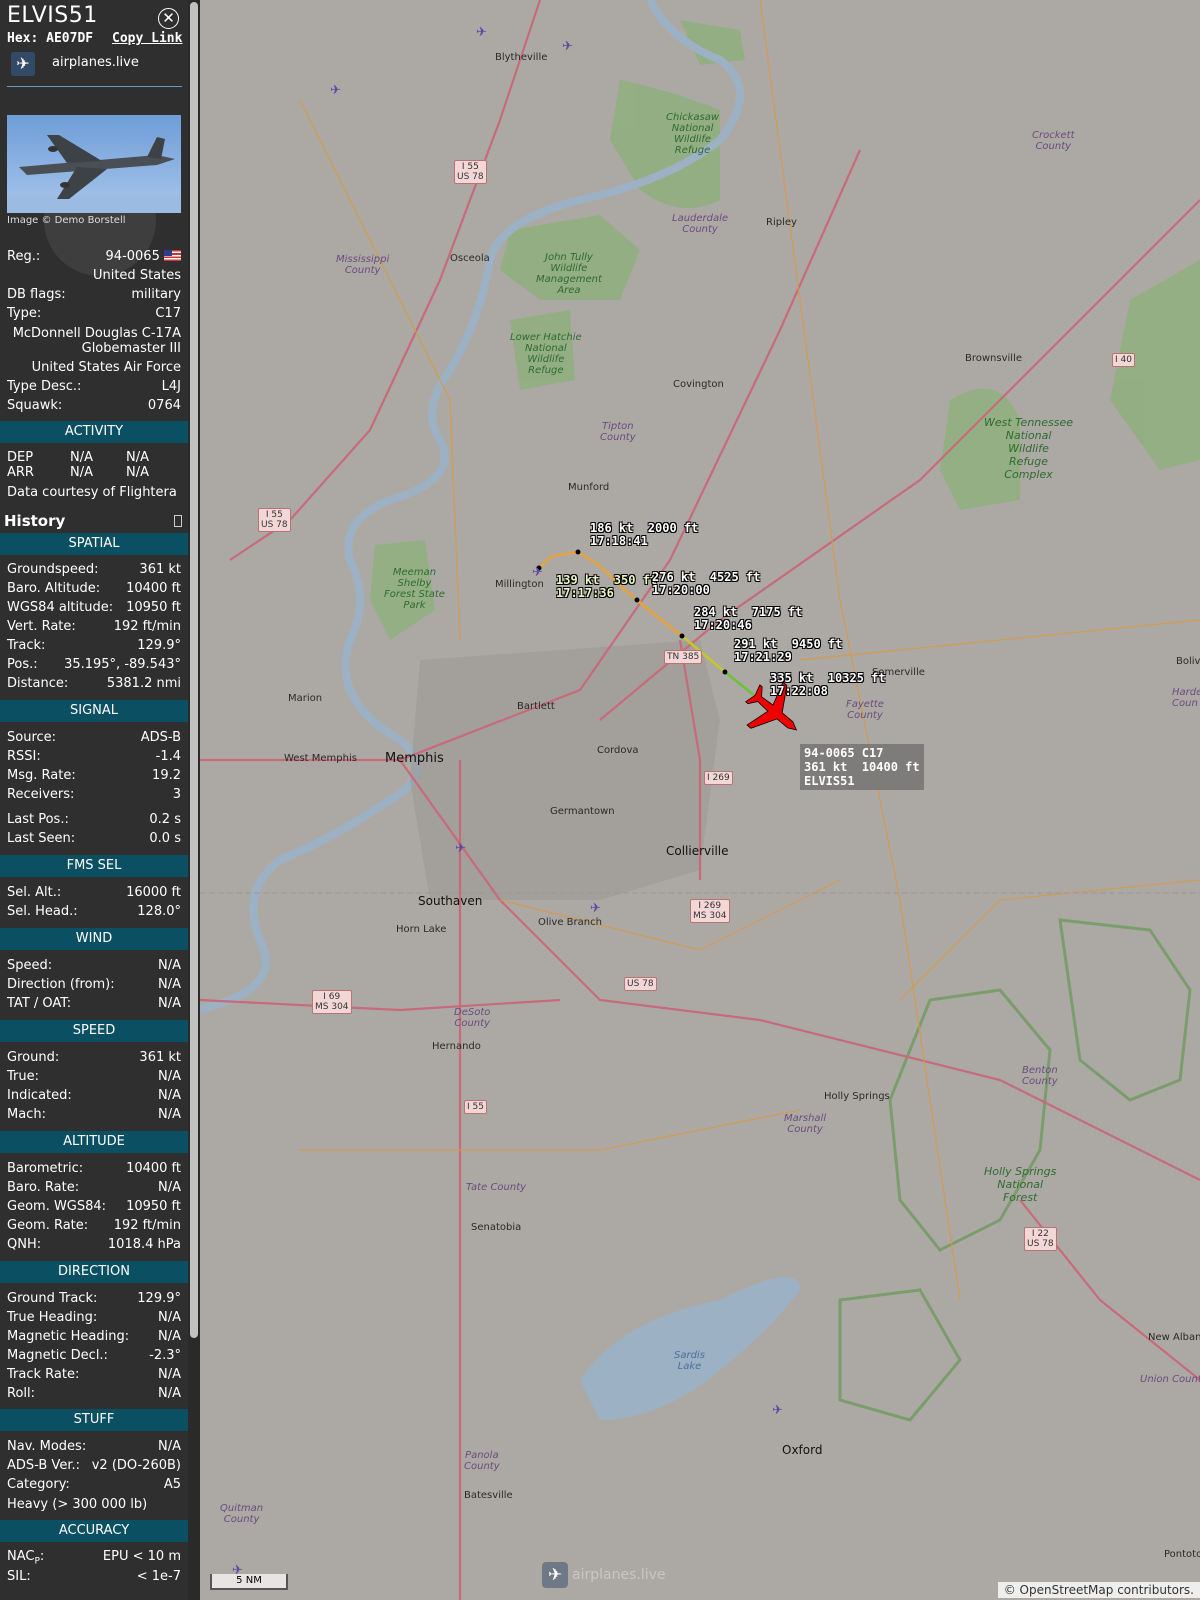 The image size is (1200, 1600). What do you see at coordinates (141, 1556) in the screenshot?
I see `nacp-value: EPU < 10 m` at bounding box center [141, 1556].